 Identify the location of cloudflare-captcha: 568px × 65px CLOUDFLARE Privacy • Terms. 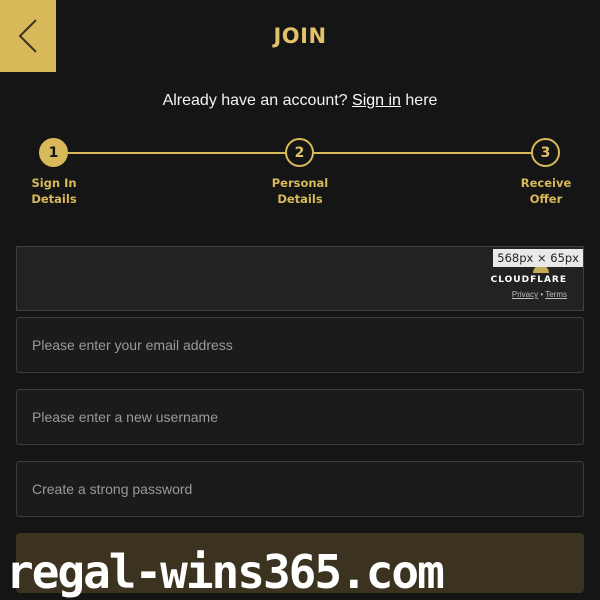
(300, 278).